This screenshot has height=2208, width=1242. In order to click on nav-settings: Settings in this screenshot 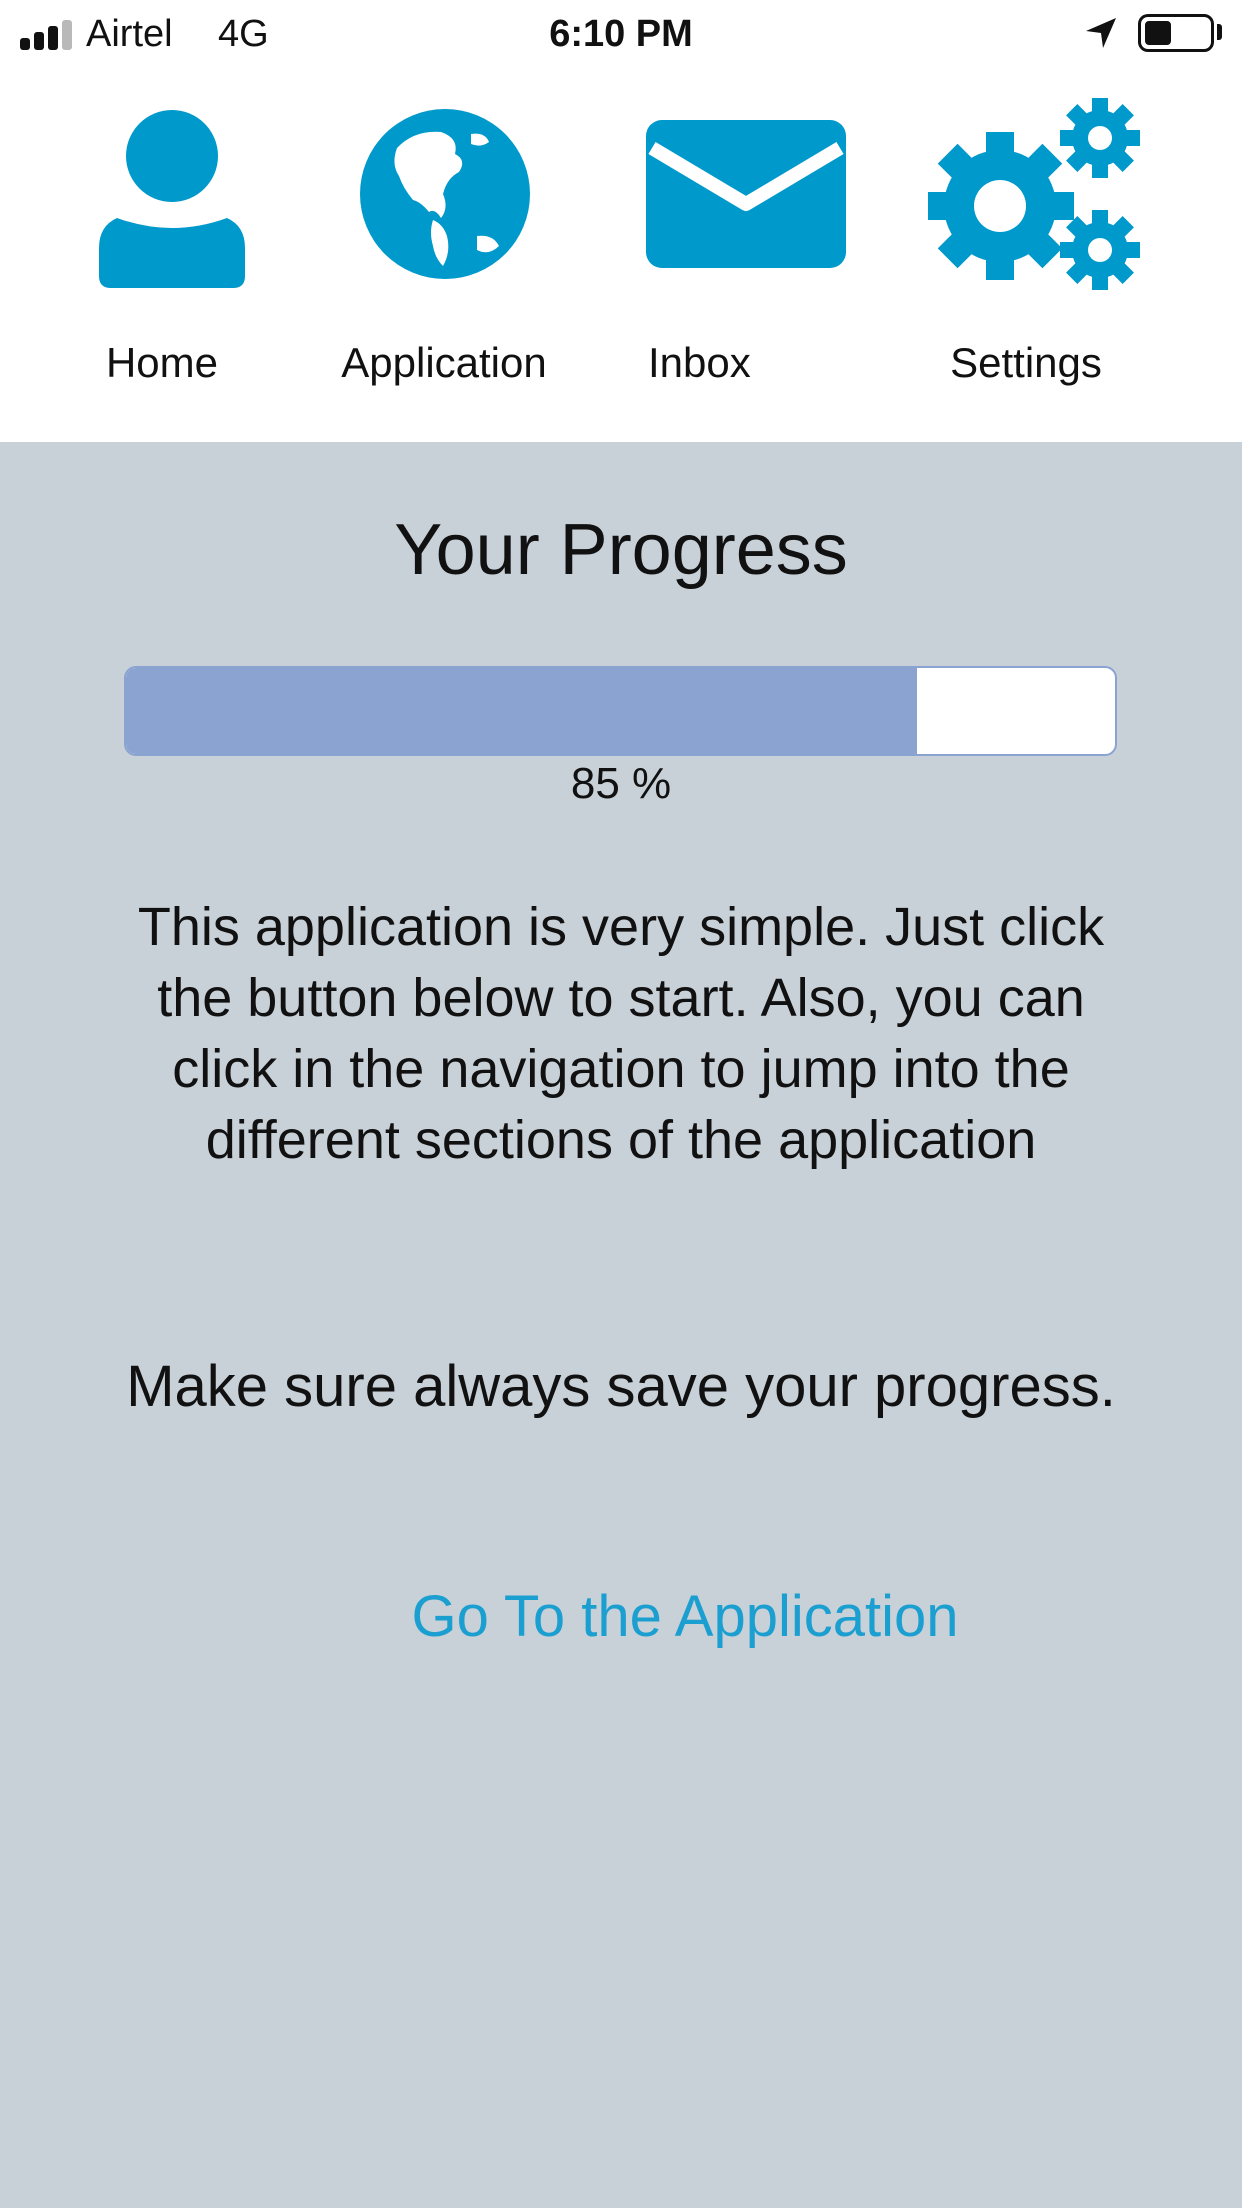, I will do `click(1018, 242)`.